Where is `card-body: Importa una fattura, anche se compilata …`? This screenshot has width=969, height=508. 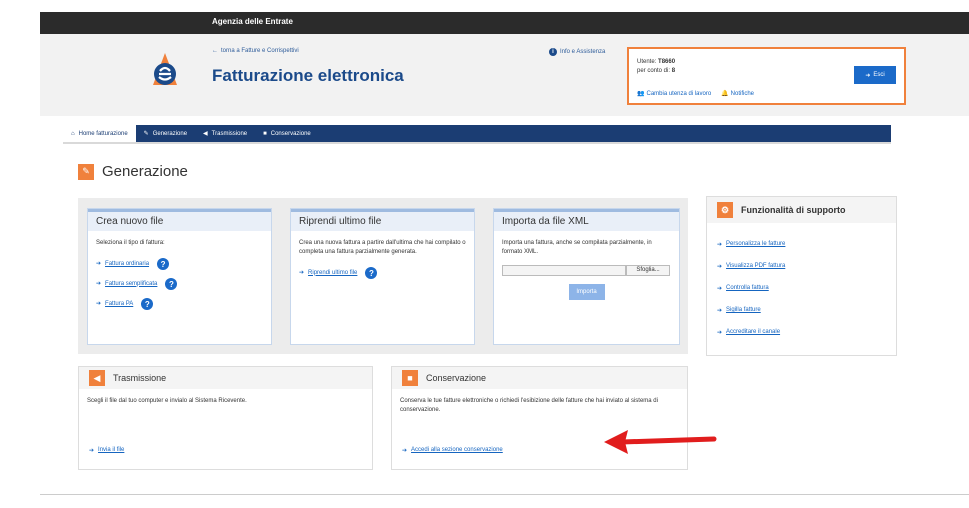
card-body: Importa una fattura, anche se compilata … is located at coordinates (586, 269).